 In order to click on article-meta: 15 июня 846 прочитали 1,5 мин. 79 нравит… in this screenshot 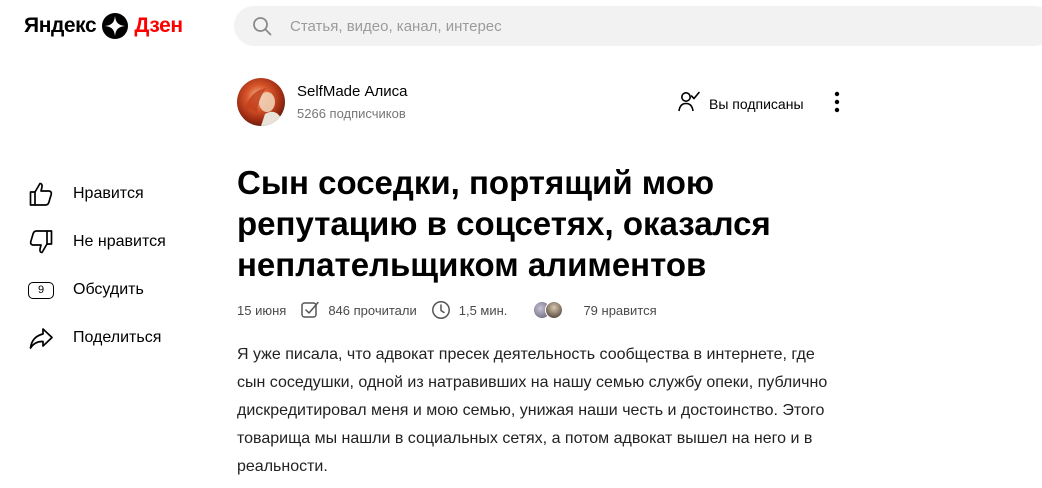, I will do `click(447, 310)`.